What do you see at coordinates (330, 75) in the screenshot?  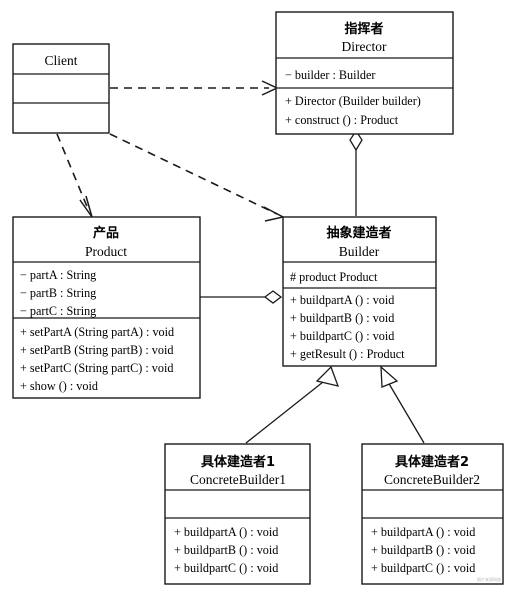 I see `class-attribute: − builder : Builder` at bounding box center [330, 75].